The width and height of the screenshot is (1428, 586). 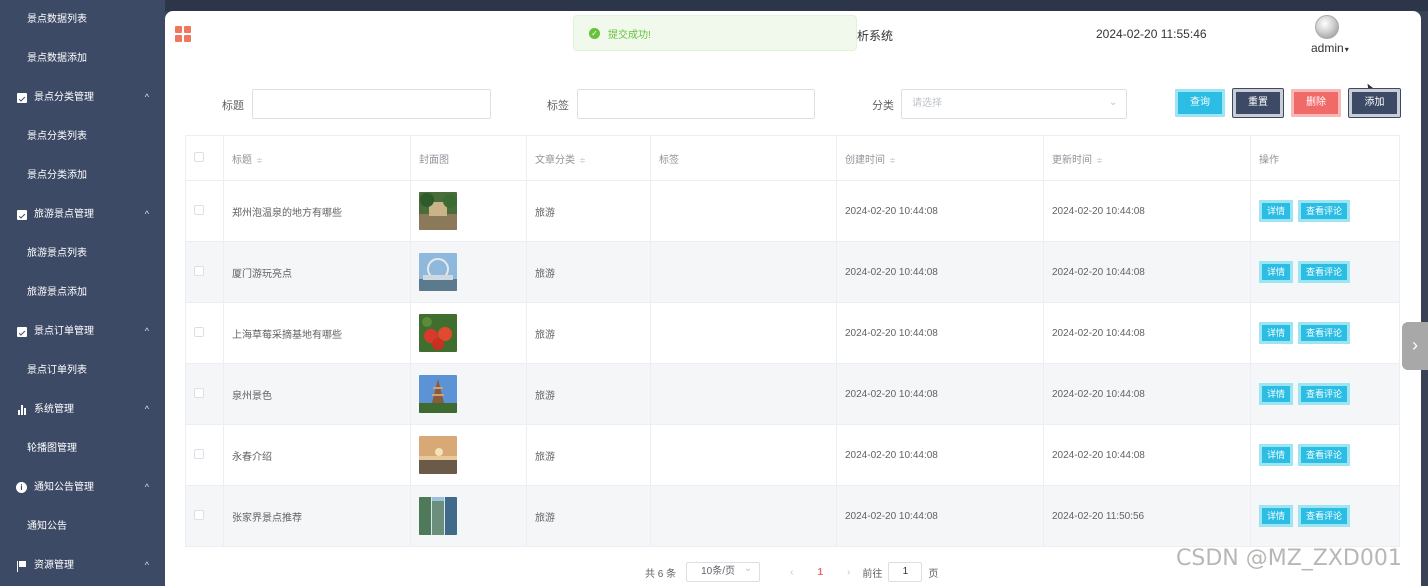 I want to click on tag-input, so click(x=696, y=104).